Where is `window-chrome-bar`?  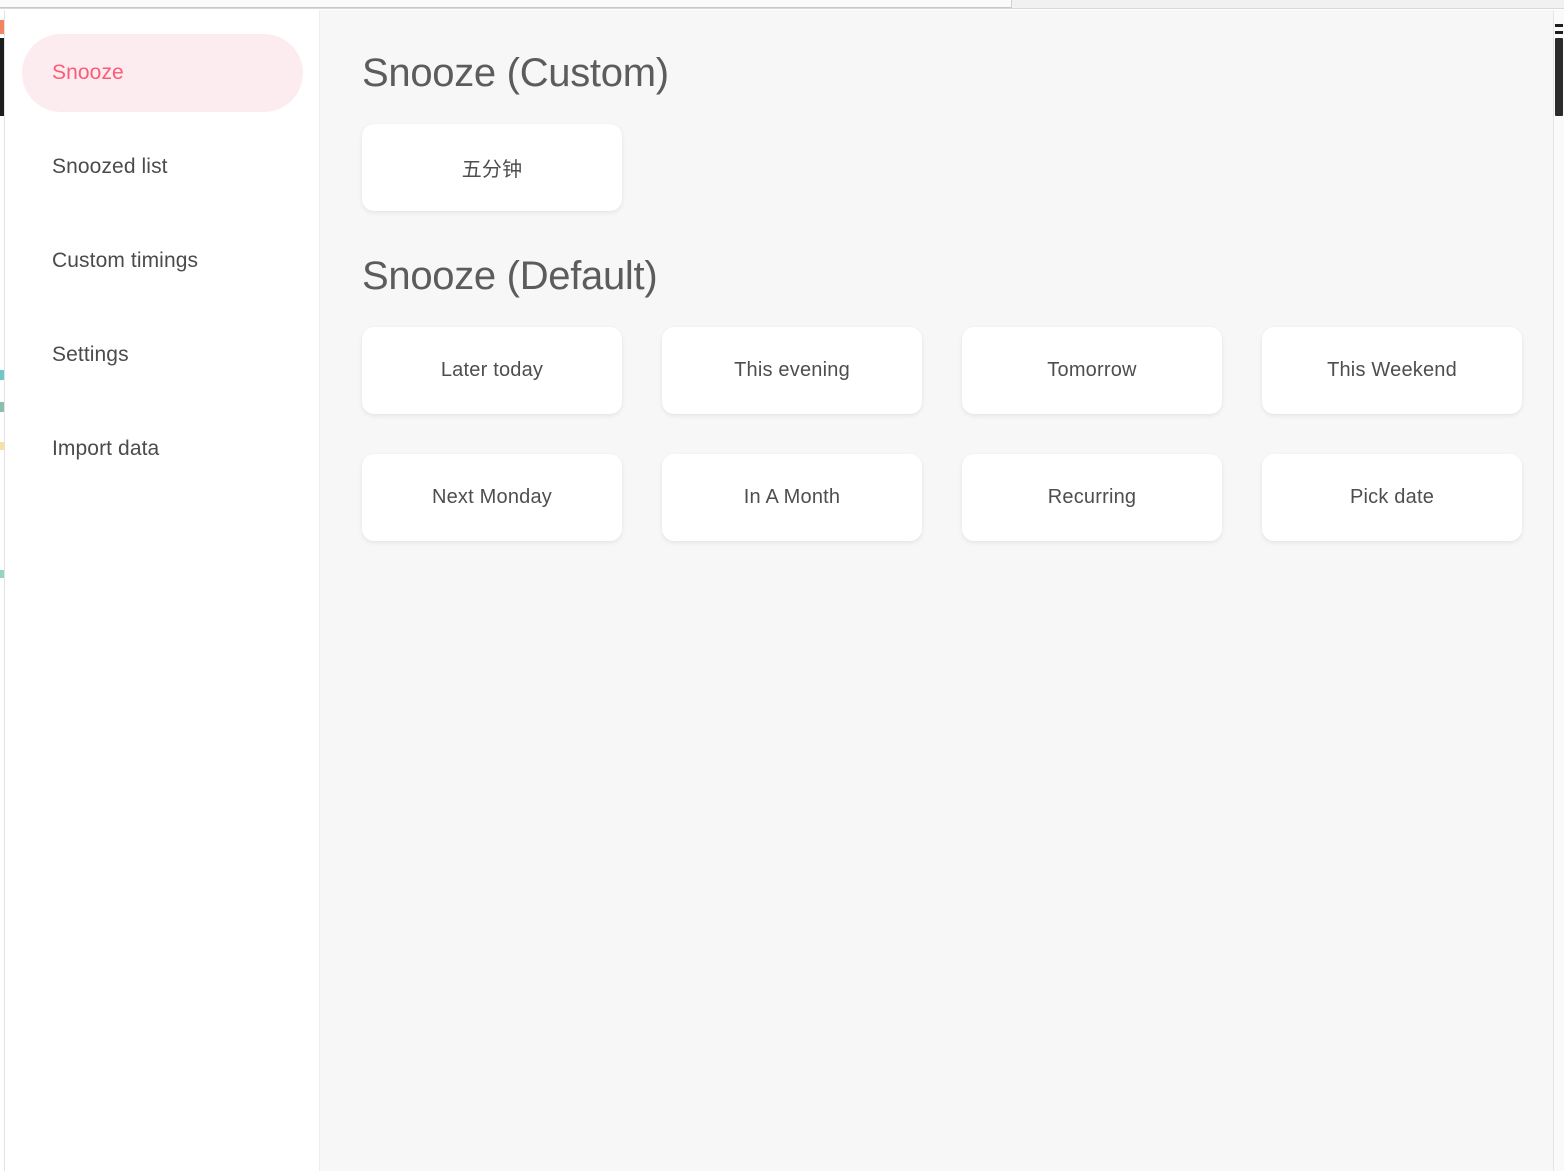 window-chrome-bar is located at coordinates (782, 4).